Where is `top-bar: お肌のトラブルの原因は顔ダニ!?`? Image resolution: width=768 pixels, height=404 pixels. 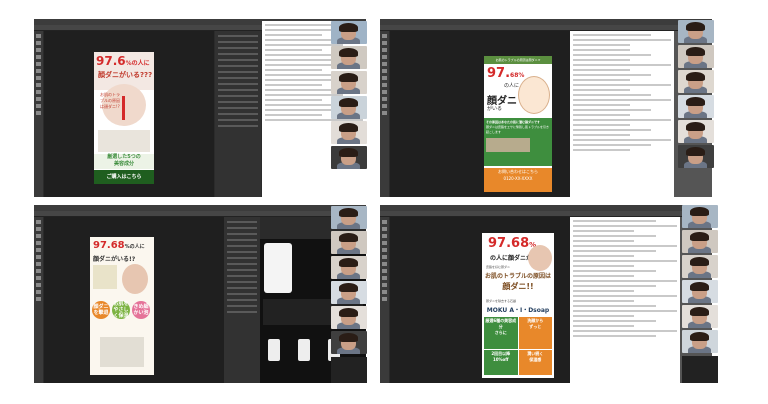
top-bar: お肌のトラブルの原因は顔ダニ!? is located at coordinates (518, 60).